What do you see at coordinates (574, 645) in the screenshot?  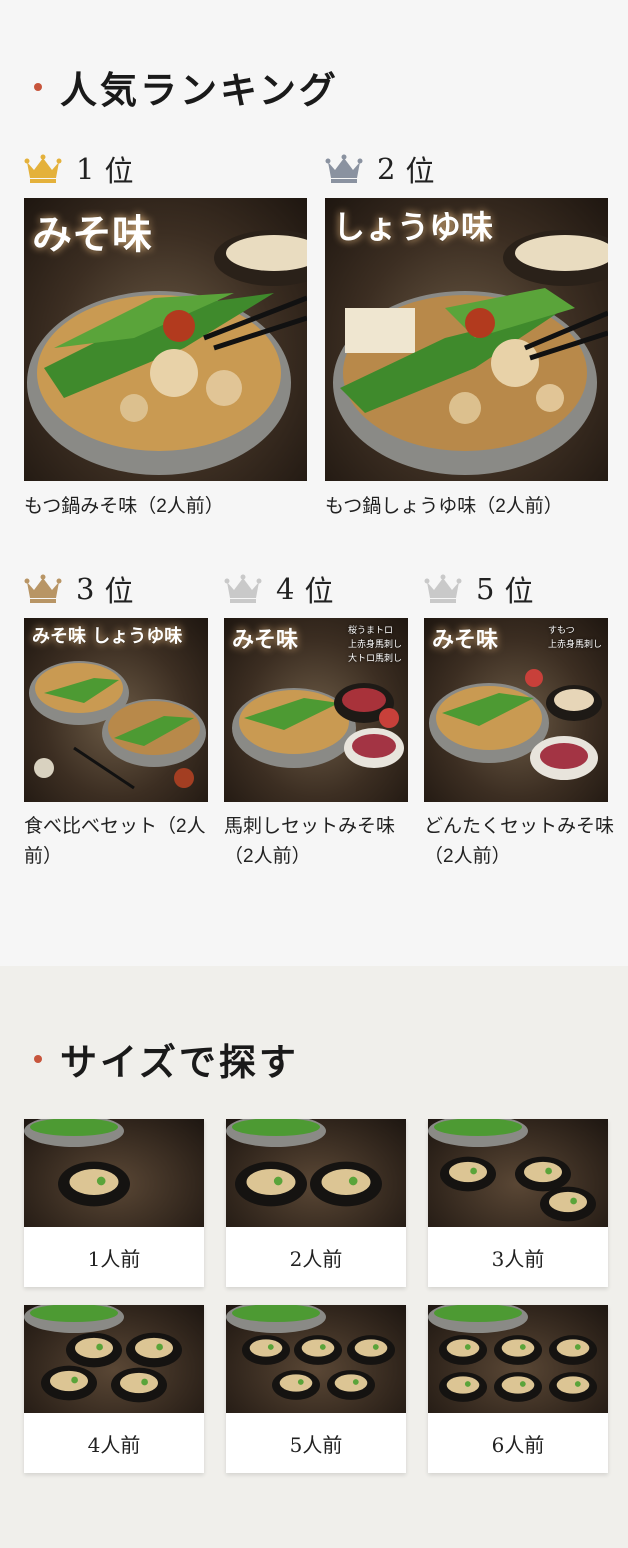 I see `overlay-sublabel: 上赤身馬刺し` at bounding box center [574, 645].